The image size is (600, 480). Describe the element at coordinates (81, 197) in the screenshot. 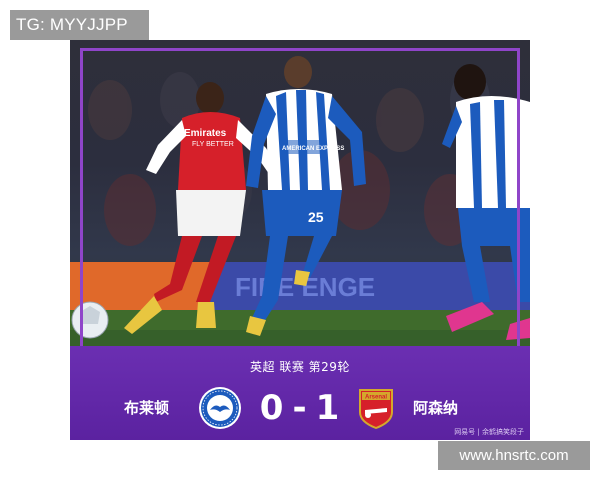

I see `frame-left` at that location.